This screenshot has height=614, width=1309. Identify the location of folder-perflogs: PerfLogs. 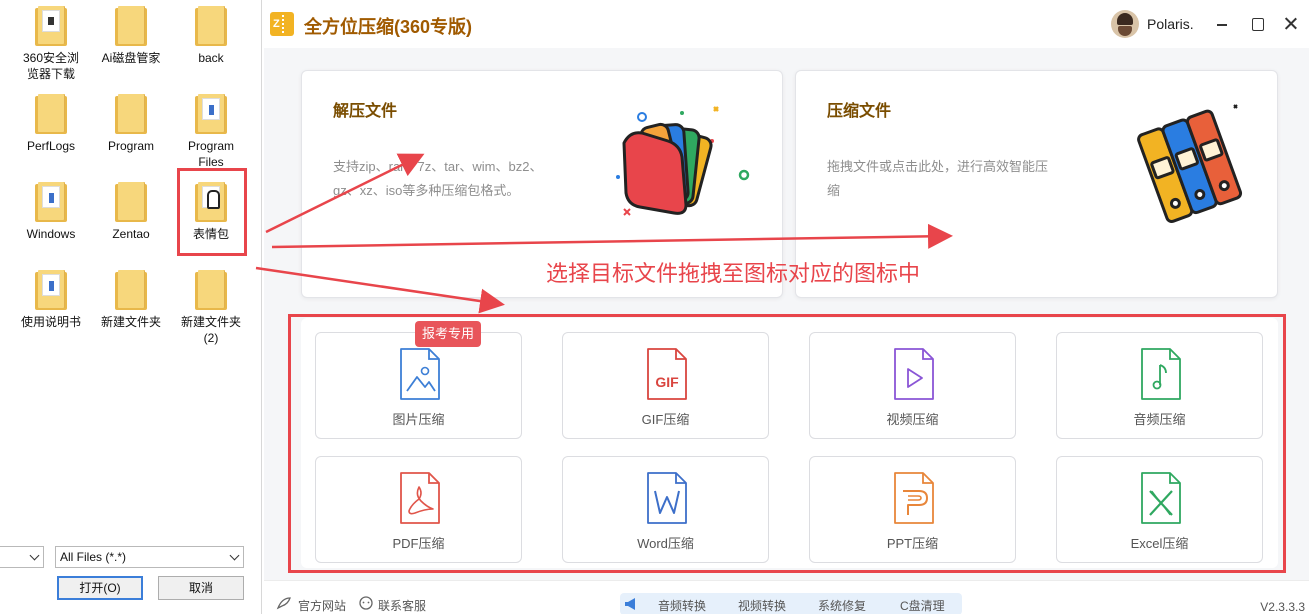
(51, 124).